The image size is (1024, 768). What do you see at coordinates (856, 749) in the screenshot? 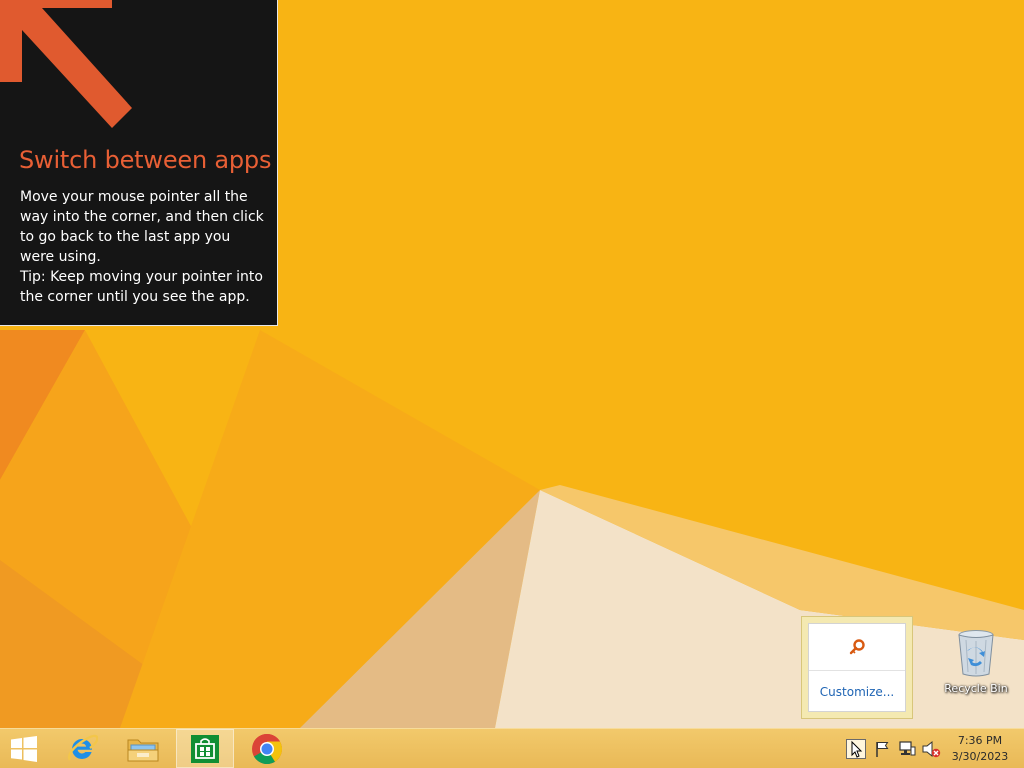
I see `show-hidden-icons-icon` at bounding box center [856, 749].